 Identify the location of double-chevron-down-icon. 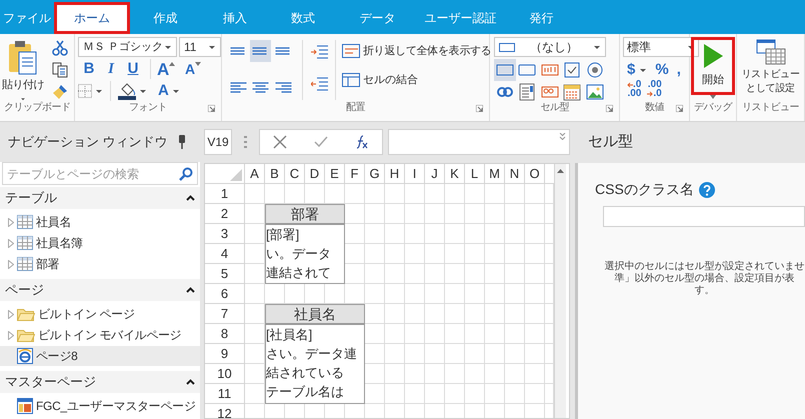
(562, 136).